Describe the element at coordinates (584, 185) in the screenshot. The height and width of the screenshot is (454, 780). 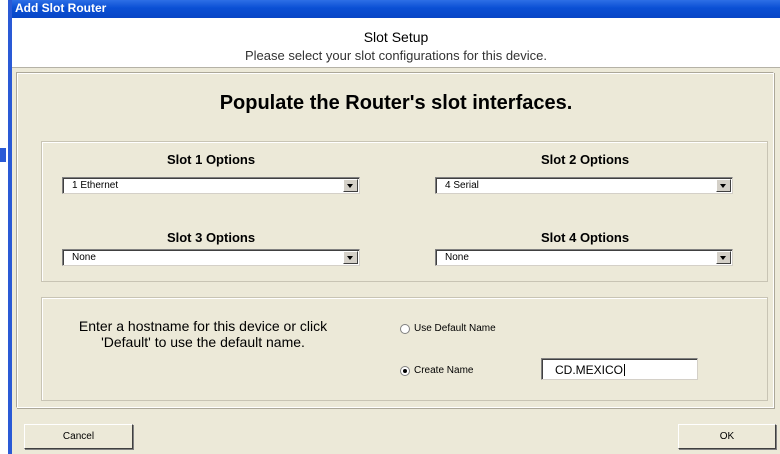
I see `slot-2-select: 4 Serial` at that location.